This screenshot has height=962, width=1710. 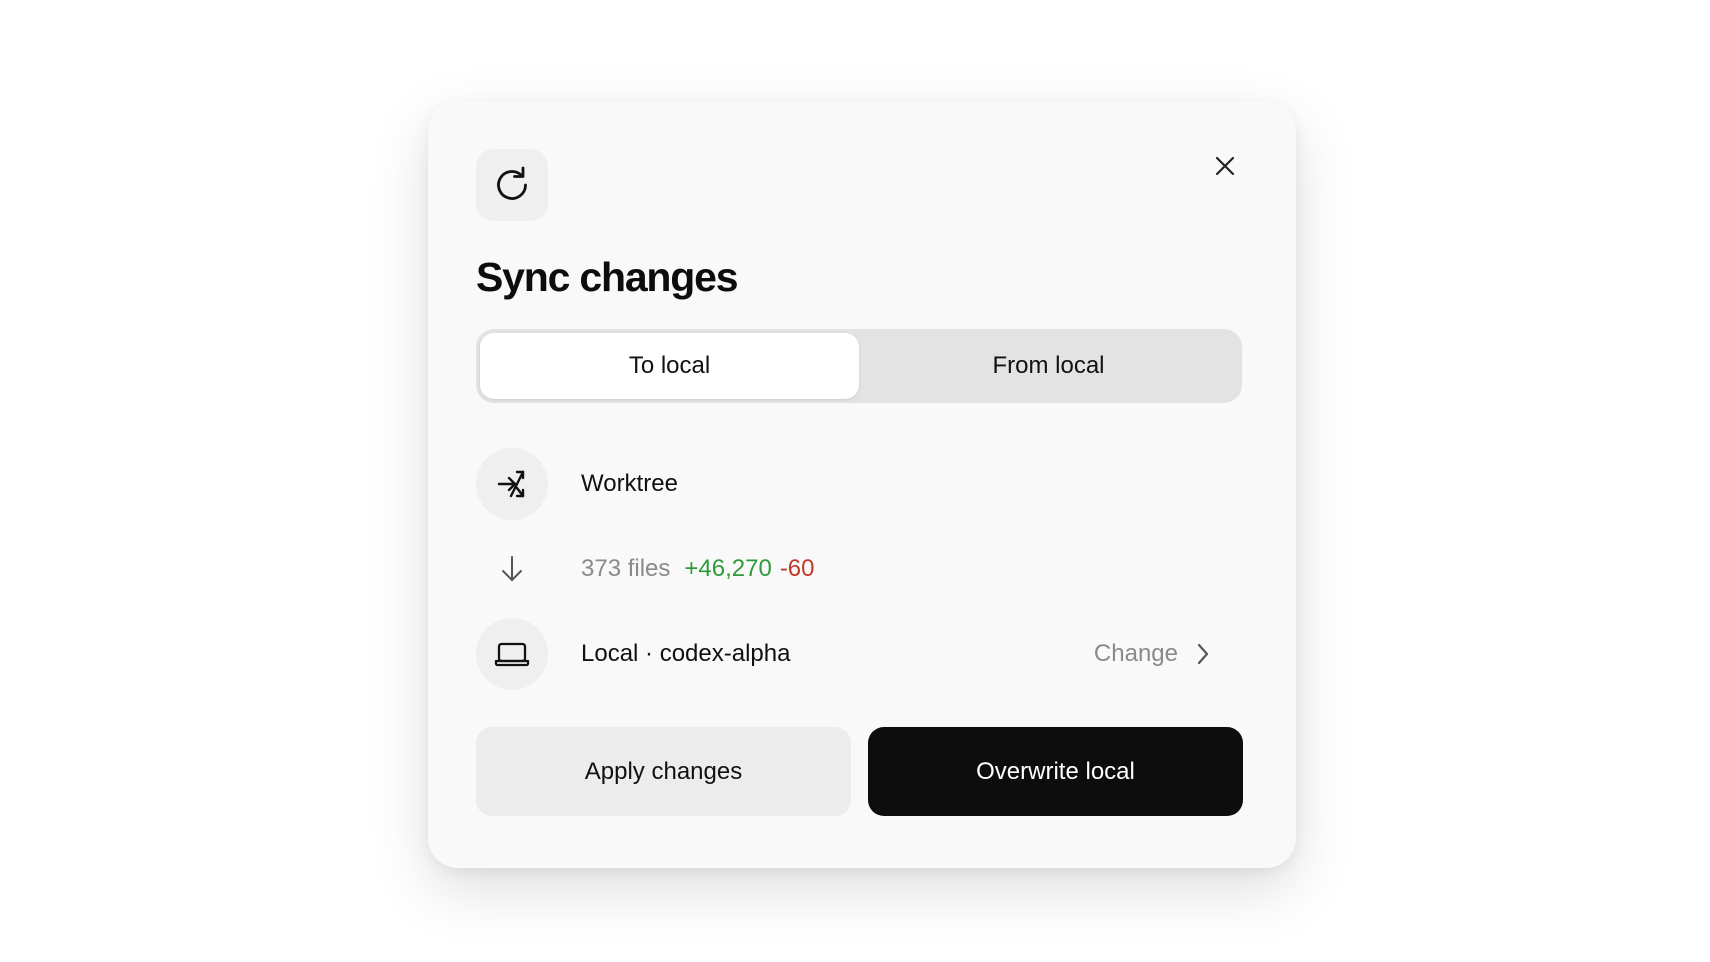 I want to click on change-label: Change, so click(x=1135, y=653).